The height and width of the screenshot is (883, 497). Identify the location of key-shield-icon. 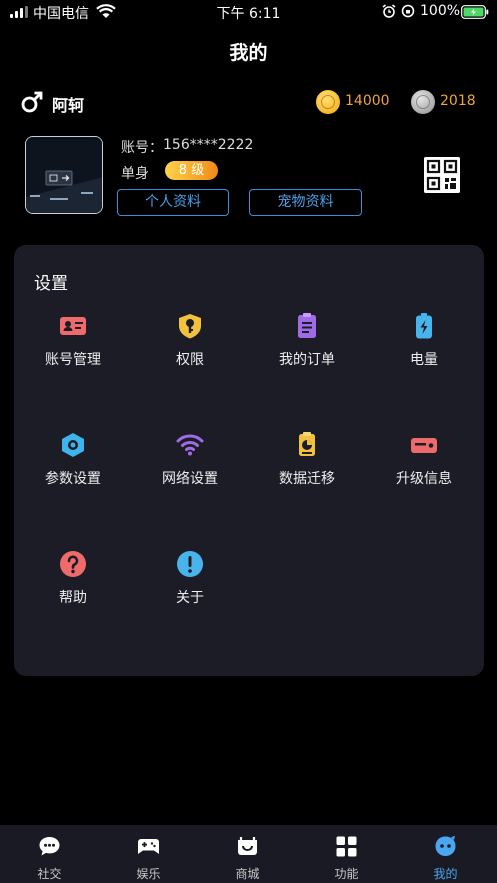
(190, 326).